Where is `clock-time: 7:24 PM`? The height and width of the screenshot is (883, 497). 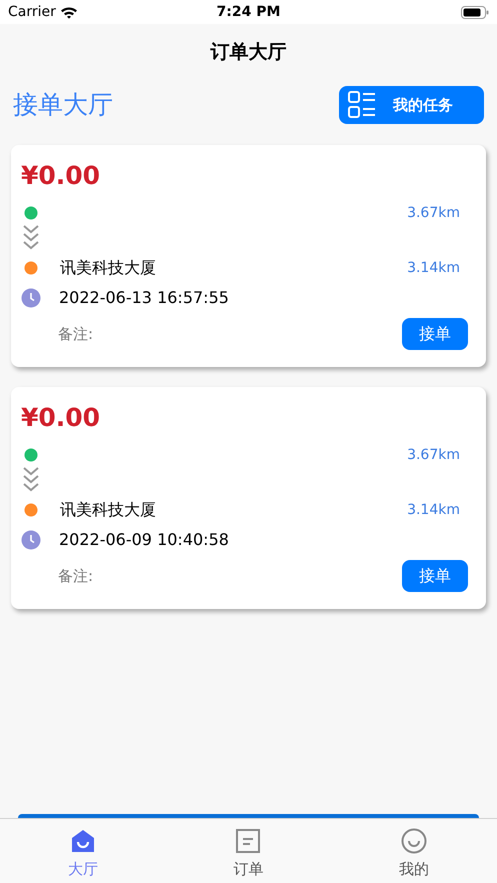 clock-time: 7:24 PM is located at coordinates (248, 12).